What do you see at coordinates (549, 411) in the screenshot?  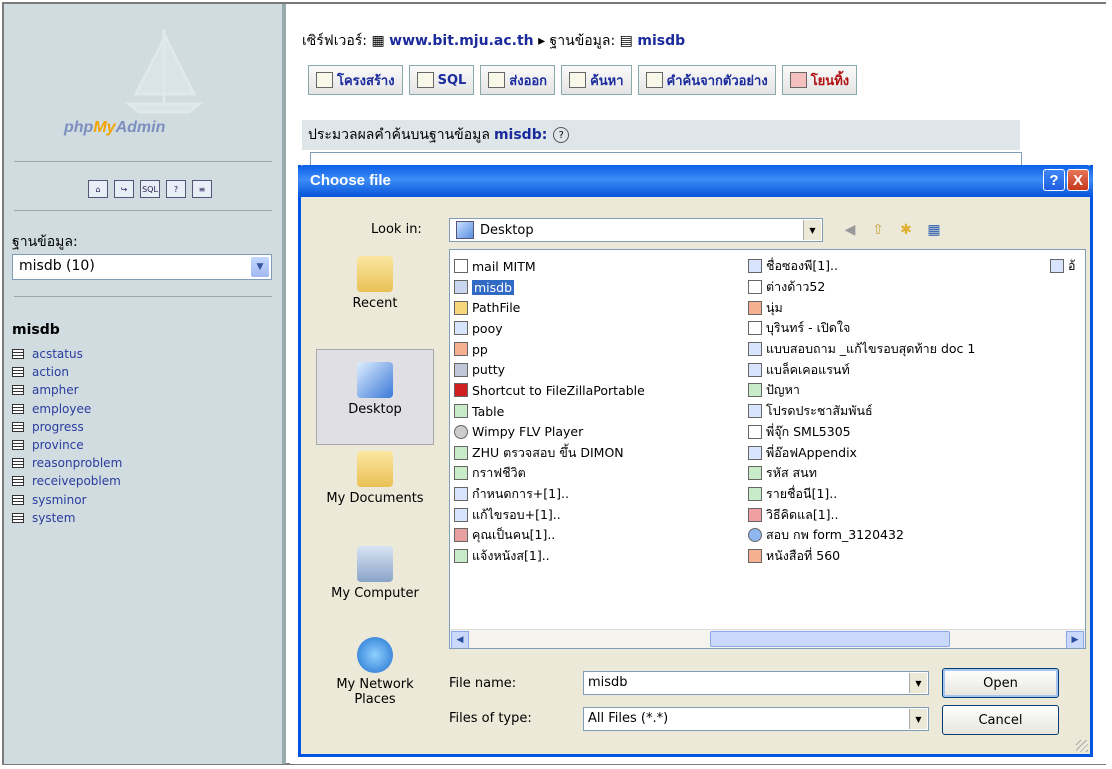 I see `list-item: Table` at bounding box center [549, 411].